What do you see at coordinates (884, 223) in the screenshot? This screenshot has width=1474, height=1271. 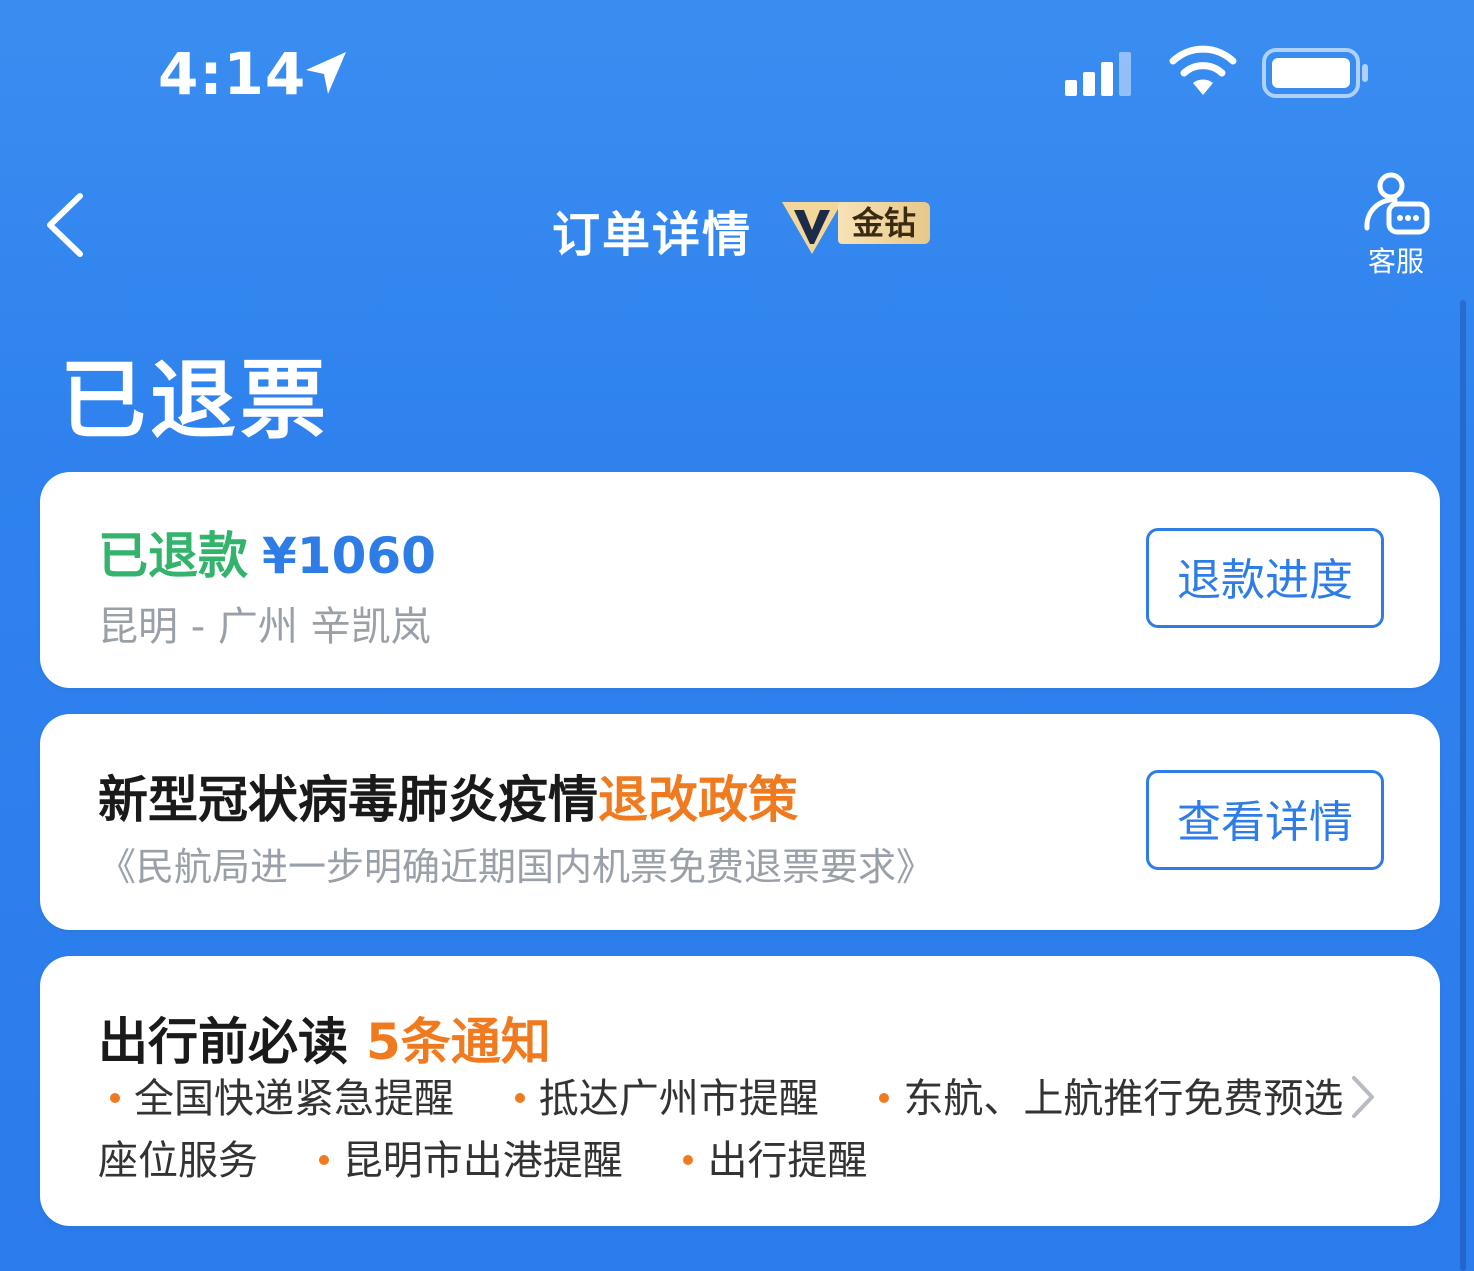 I see `vip-label: 金钻` at bounding box center [884, 223].